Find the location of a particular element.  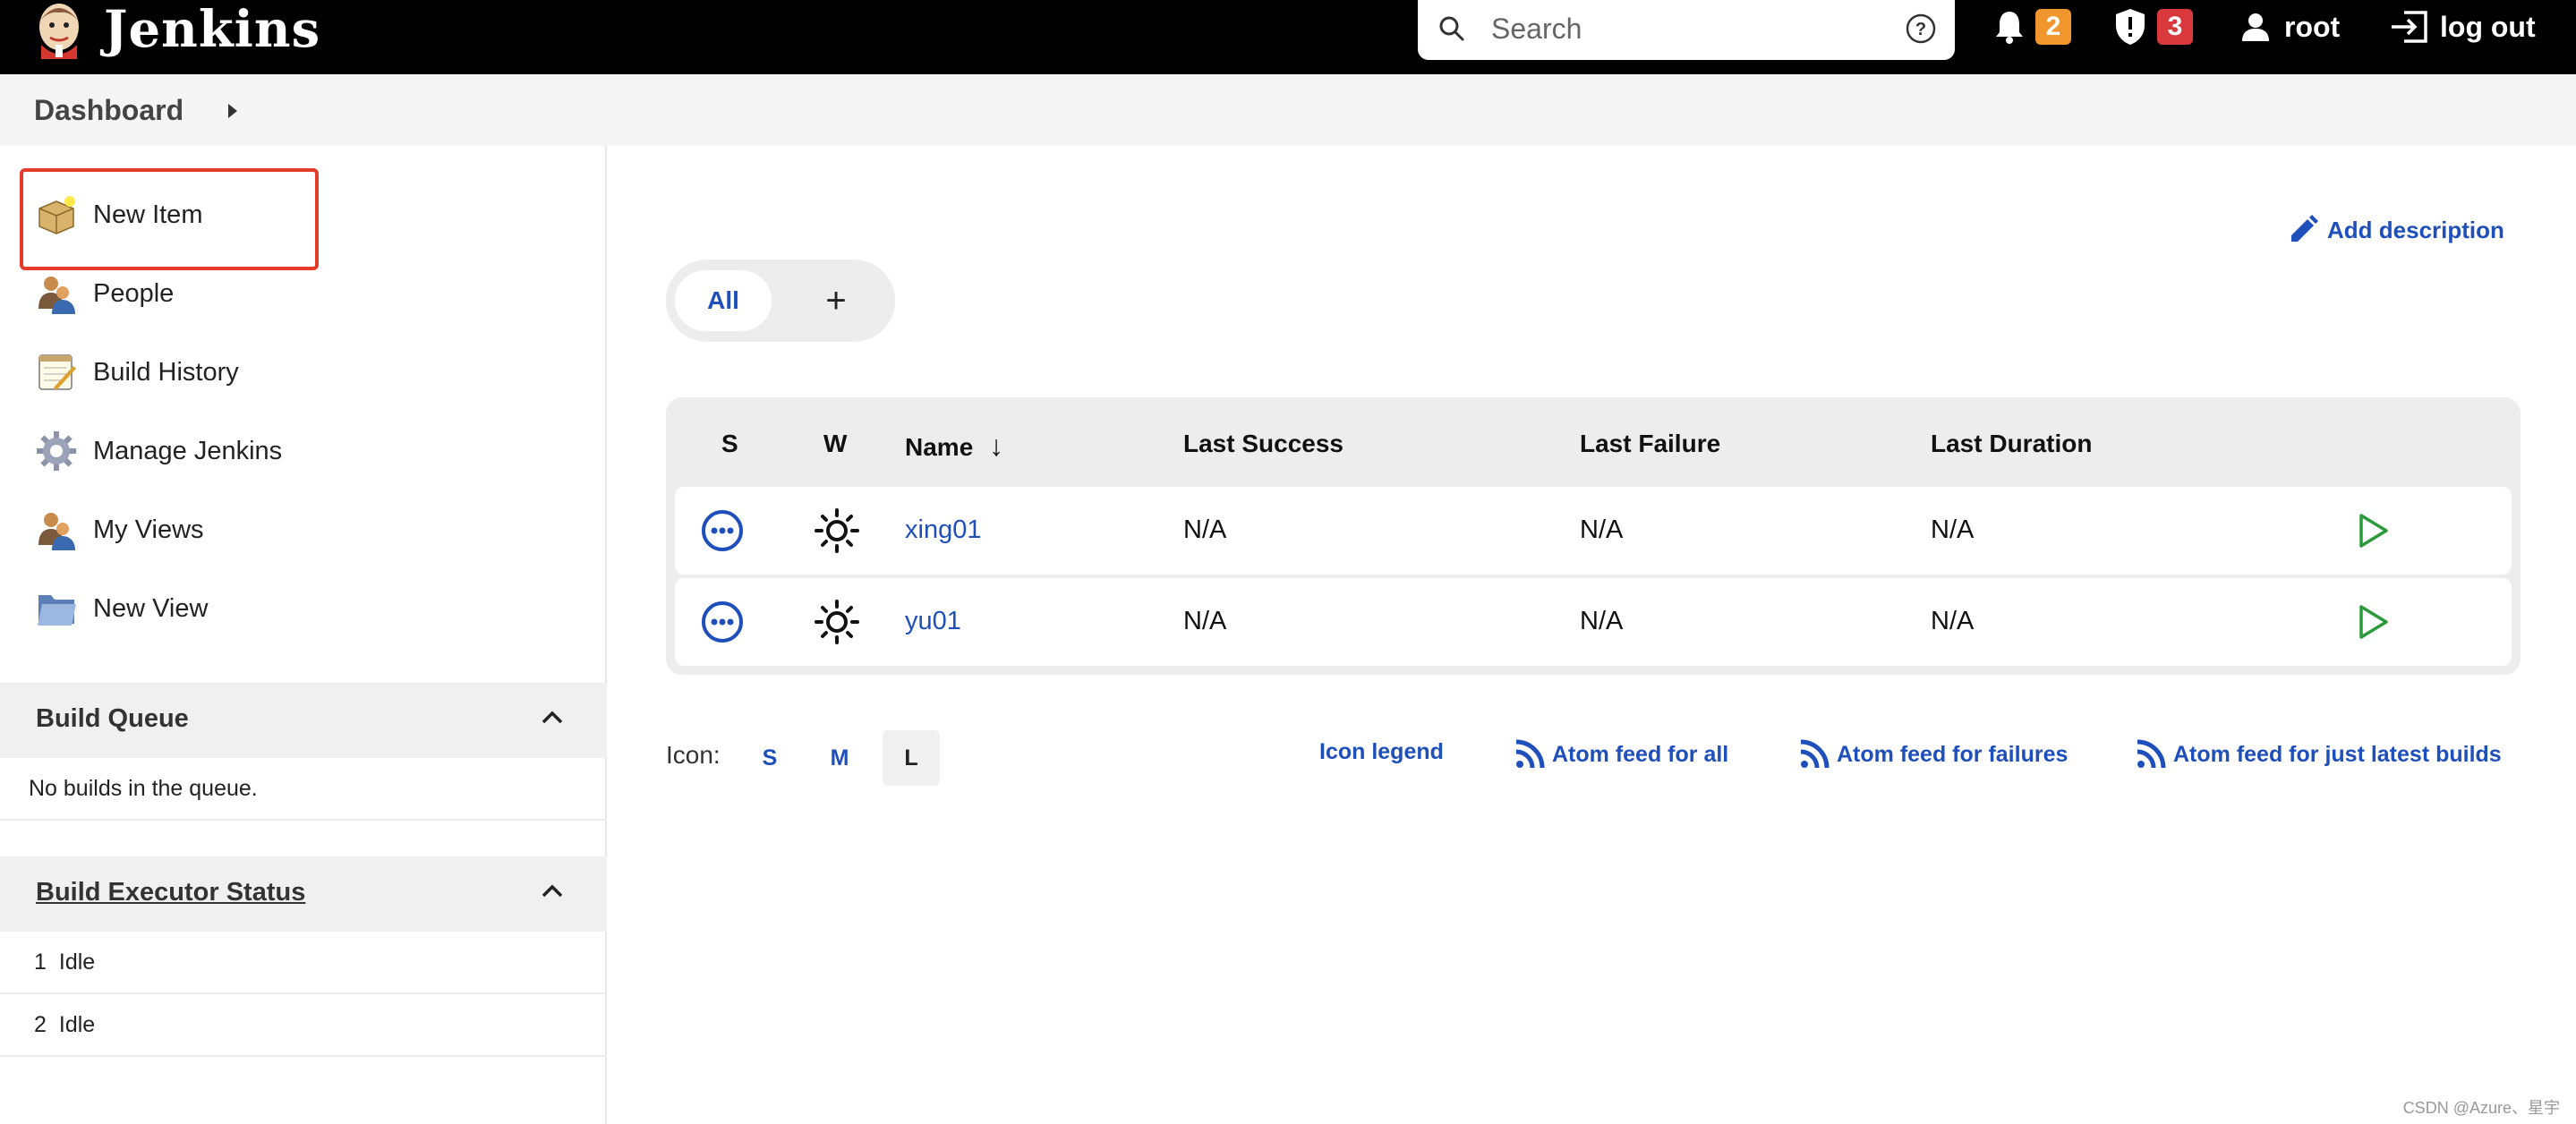

bell-icon is located at coordinates (2009, 28).